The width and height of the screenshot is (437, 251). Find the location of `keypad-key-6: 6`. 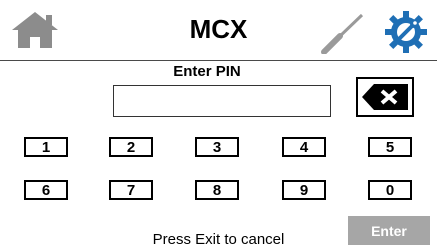

keypad-key-6: 6 is located at coordinates (46, 190).